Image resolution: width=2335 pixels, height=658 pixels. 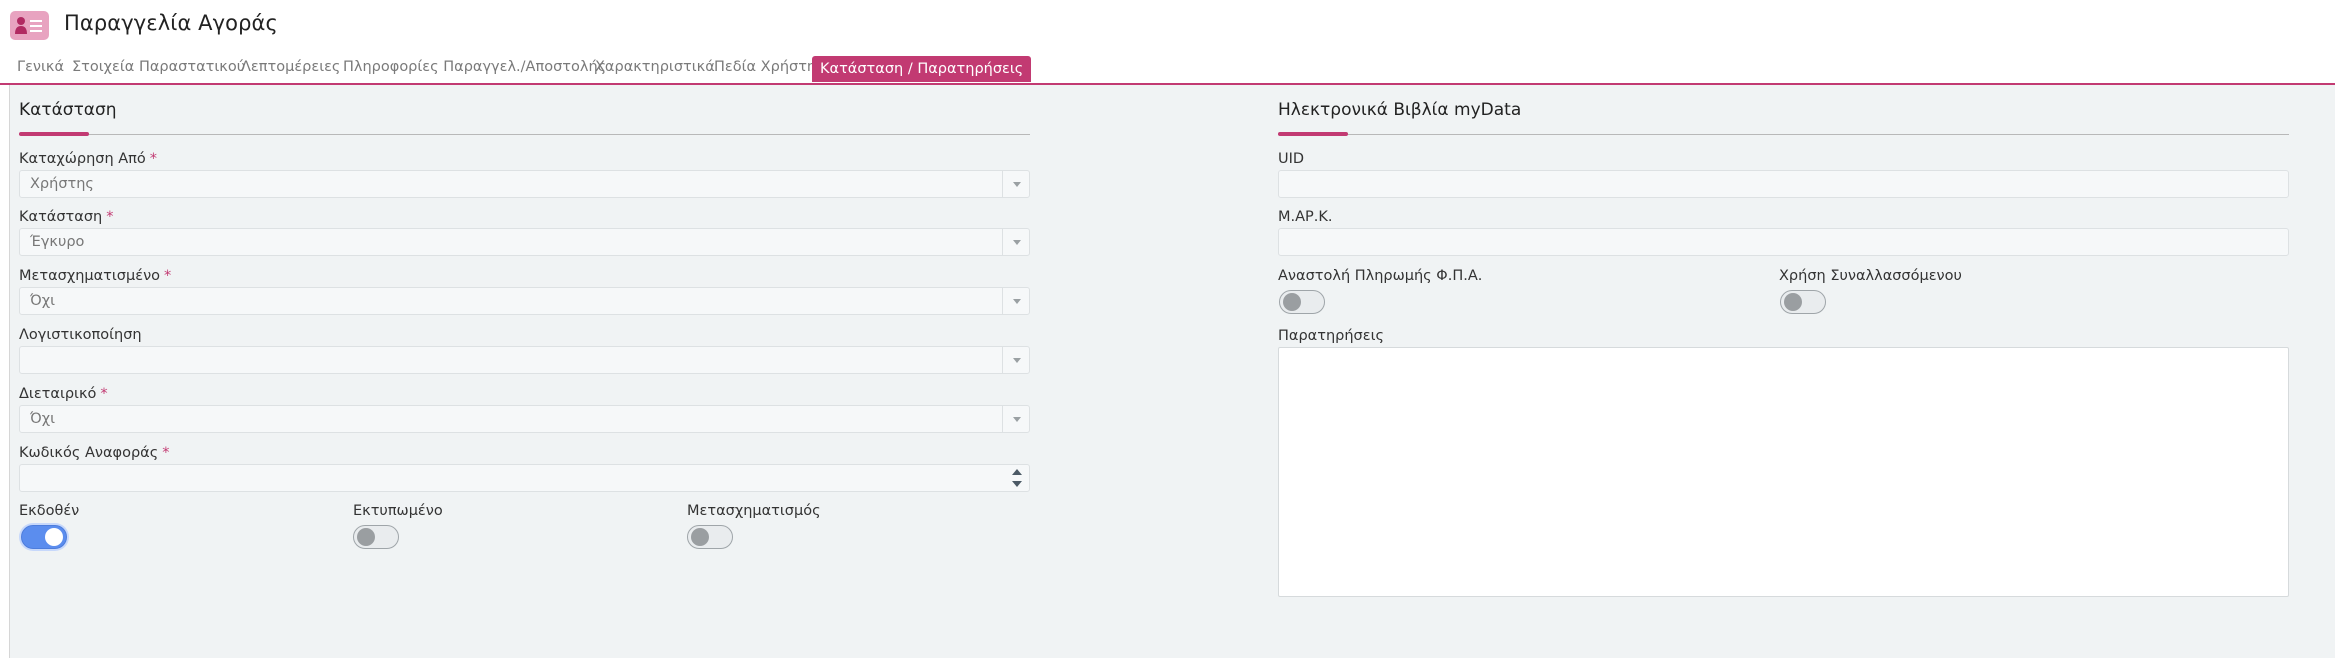 I want to click on mark-input, so click(x=1783, y=242).